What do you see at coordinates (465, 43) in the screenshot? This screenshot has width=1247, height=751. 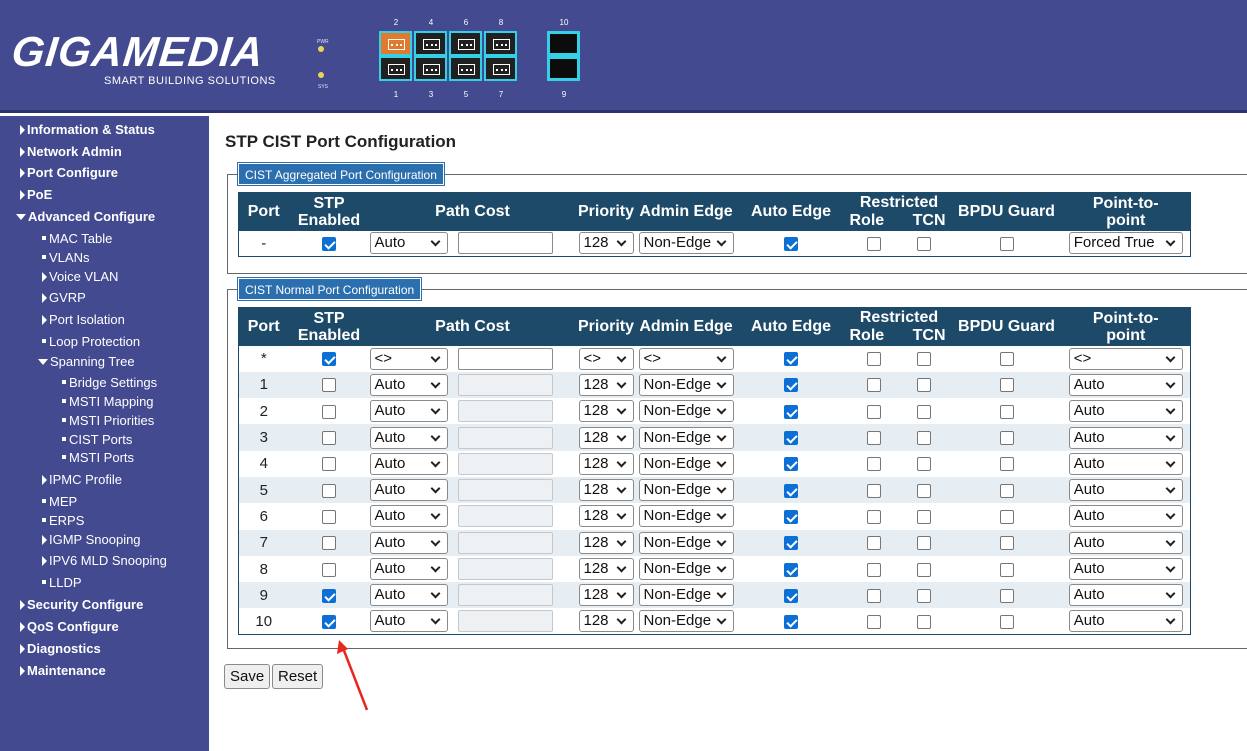 I see `port-6-icon` at bounding box center [465, 43].